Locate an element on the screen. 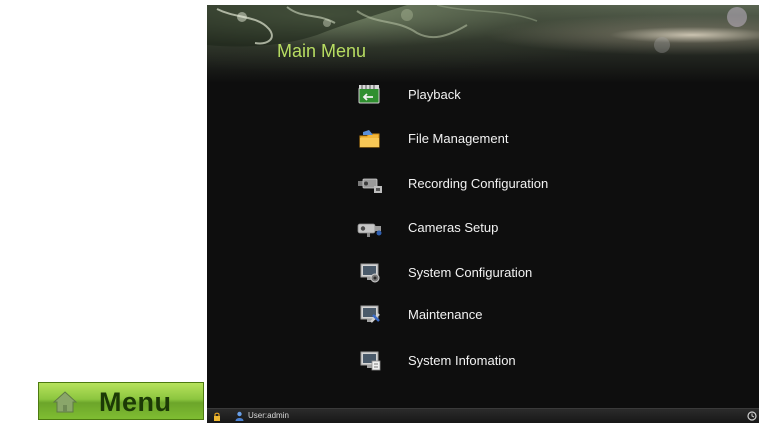 This screenshot has width=759, height=423. status-bar: User:admin is located at coordinates (483, 415).